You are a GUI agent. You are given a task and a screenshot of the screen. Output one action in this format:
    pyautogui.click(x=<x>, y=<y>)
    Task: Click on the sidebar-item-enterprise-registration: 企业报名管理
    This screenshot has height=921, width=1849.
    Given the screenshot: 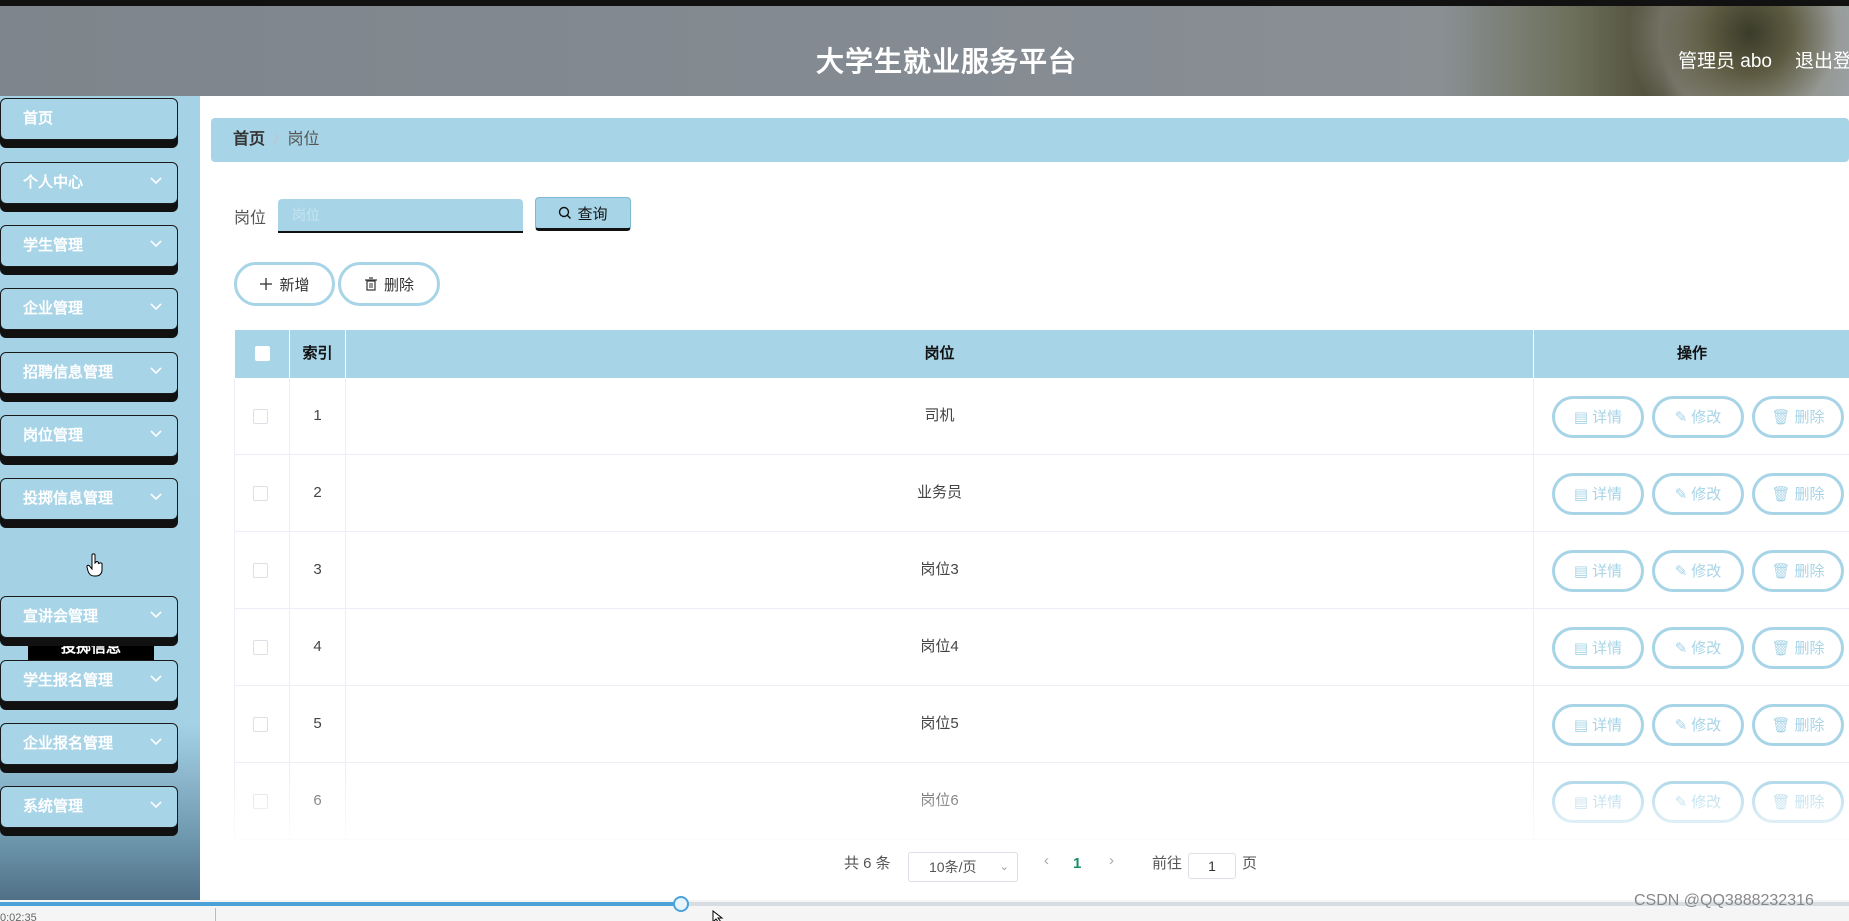 What is the action you would take?
    pyautogui.click(x=89, y=744)
    